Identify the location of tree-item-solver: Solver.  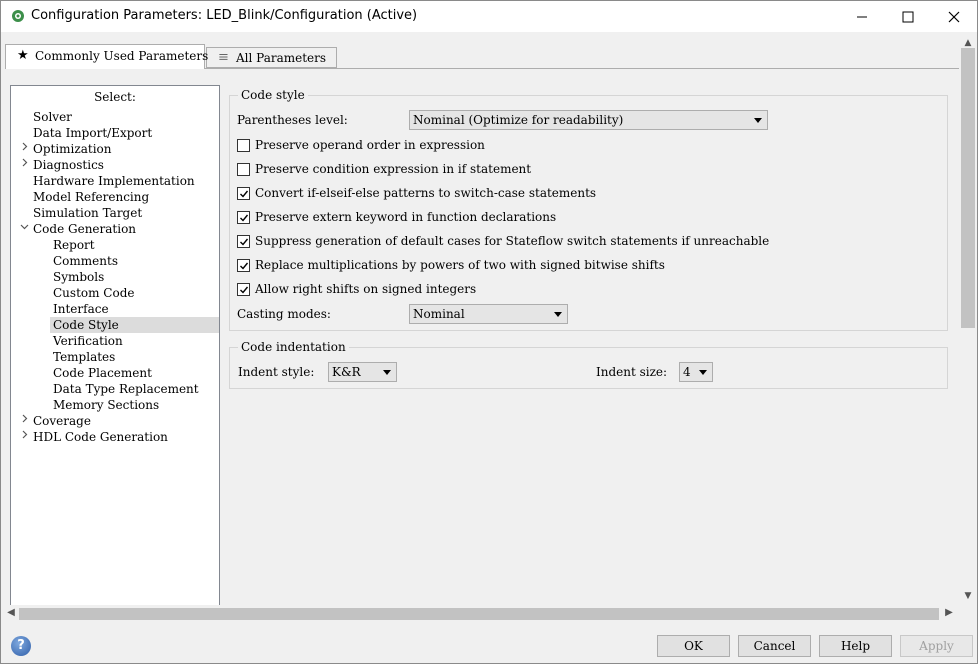
(52, 117).